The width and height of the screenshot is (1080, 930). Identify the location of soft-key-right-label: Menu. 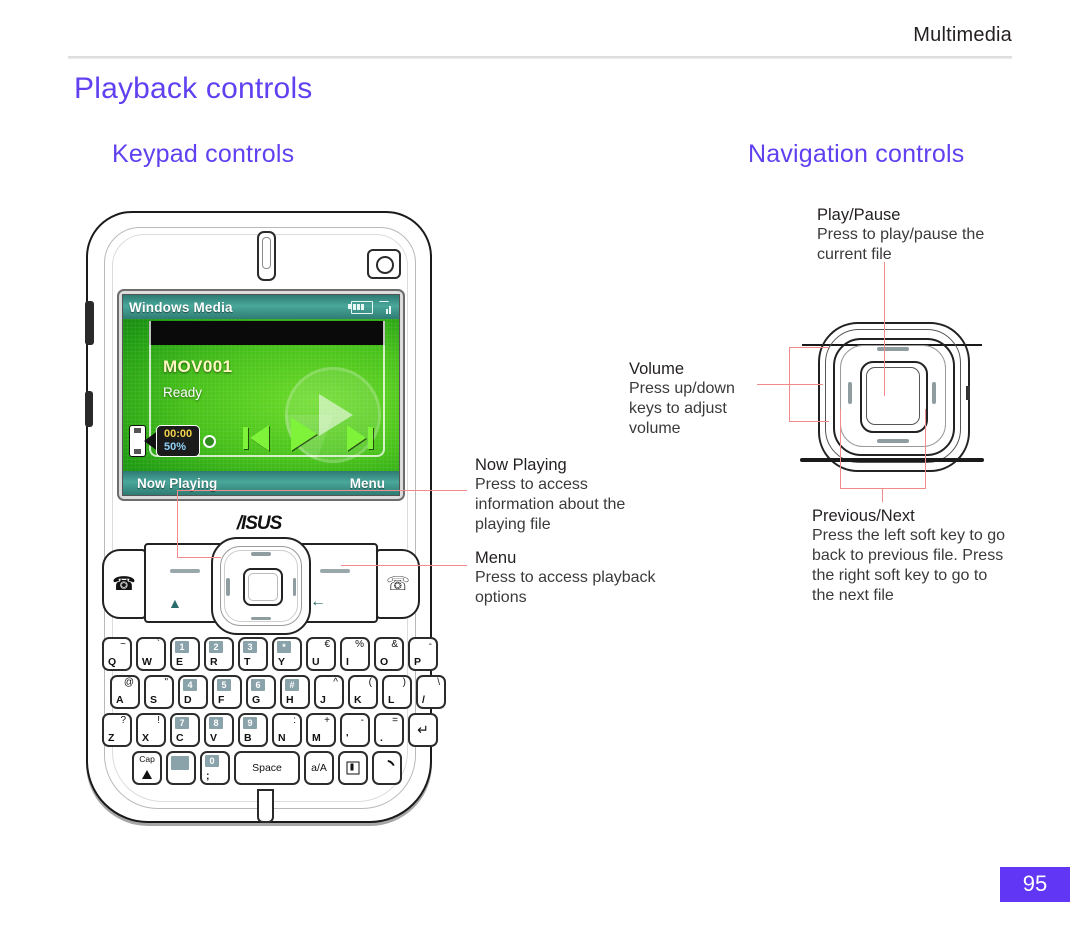
(367, 483).